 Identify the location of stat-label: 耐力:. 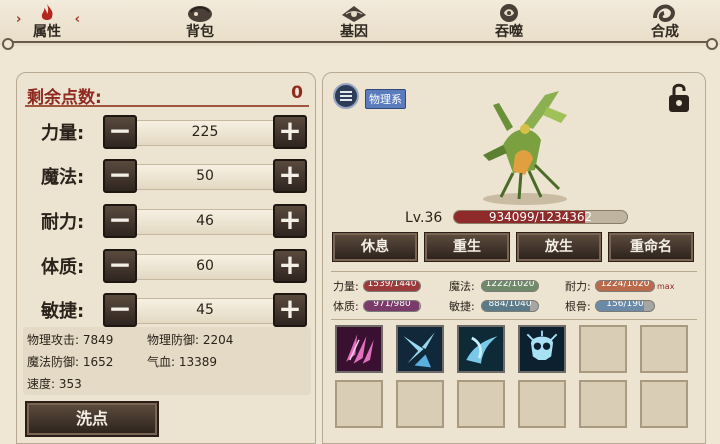
(63, 222).